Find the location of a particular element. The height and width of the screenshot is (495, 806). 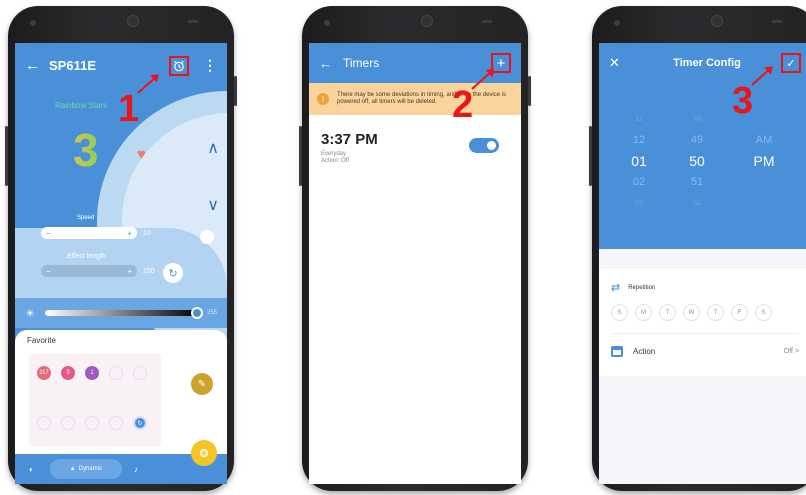

effect-length-value: 150 is located at coordinates (149, 271).